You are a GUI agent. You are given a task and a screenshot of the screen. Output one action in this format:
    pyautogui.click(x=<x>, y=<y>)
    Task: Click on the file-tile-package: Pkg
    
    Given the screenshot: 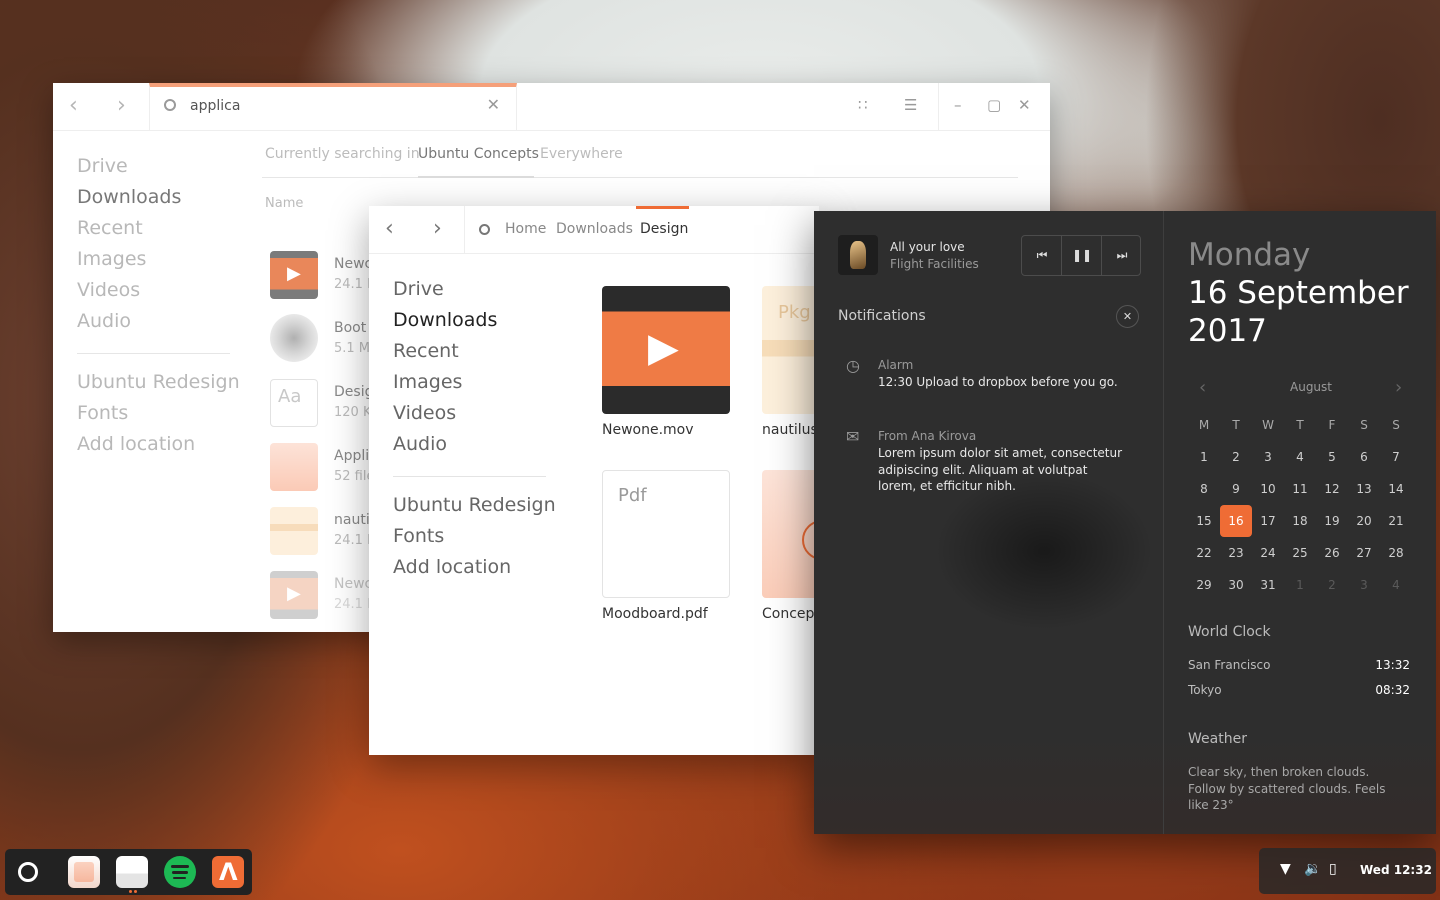 What is the action you would take?
    pyautogui.click(x=790, y=350)
    